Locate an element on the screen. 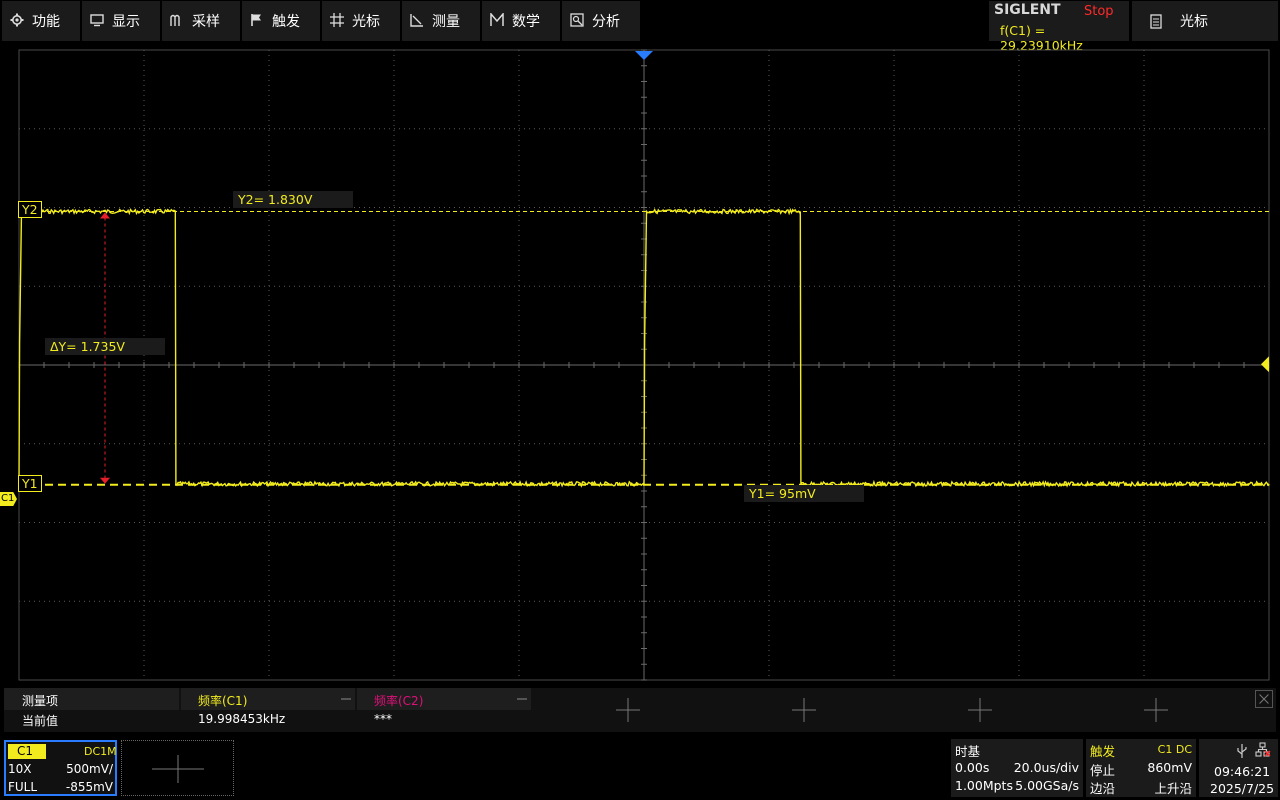 This screenshot has width=1280, height=800. flag-icon is located at coordinates (258, 21).